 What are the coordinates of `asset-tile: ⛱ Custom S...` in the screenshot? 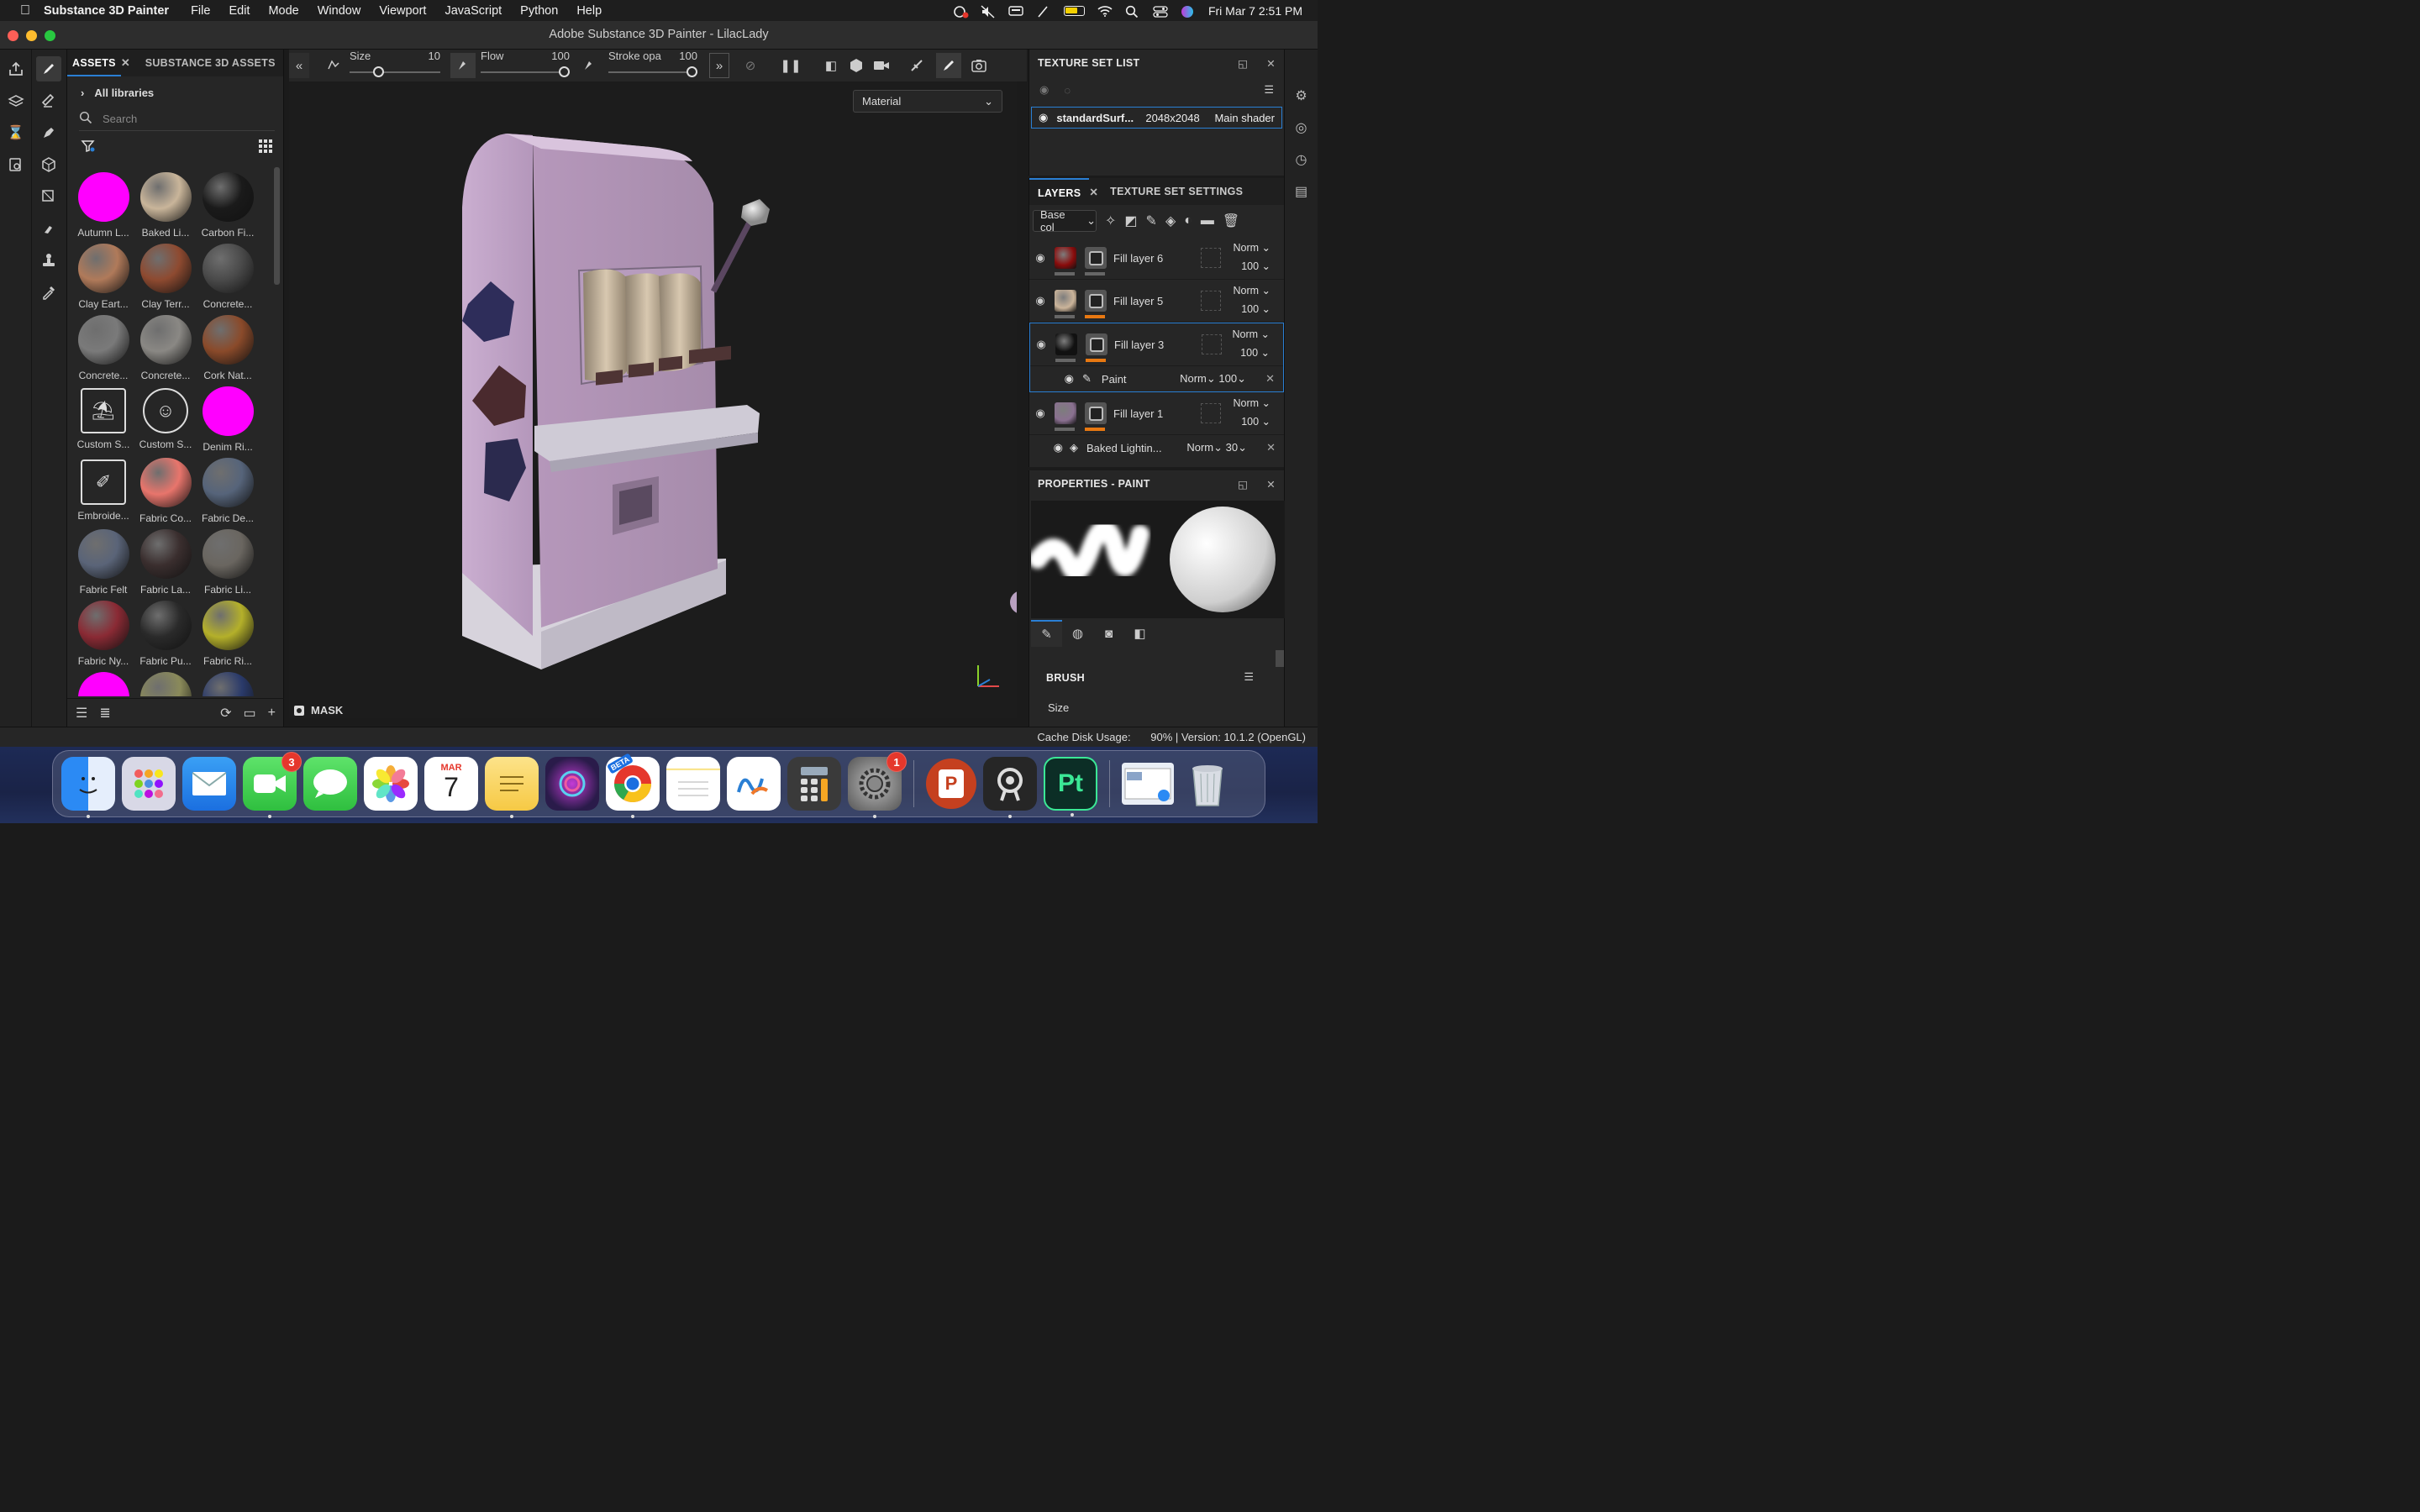 It's located at (103, 417).